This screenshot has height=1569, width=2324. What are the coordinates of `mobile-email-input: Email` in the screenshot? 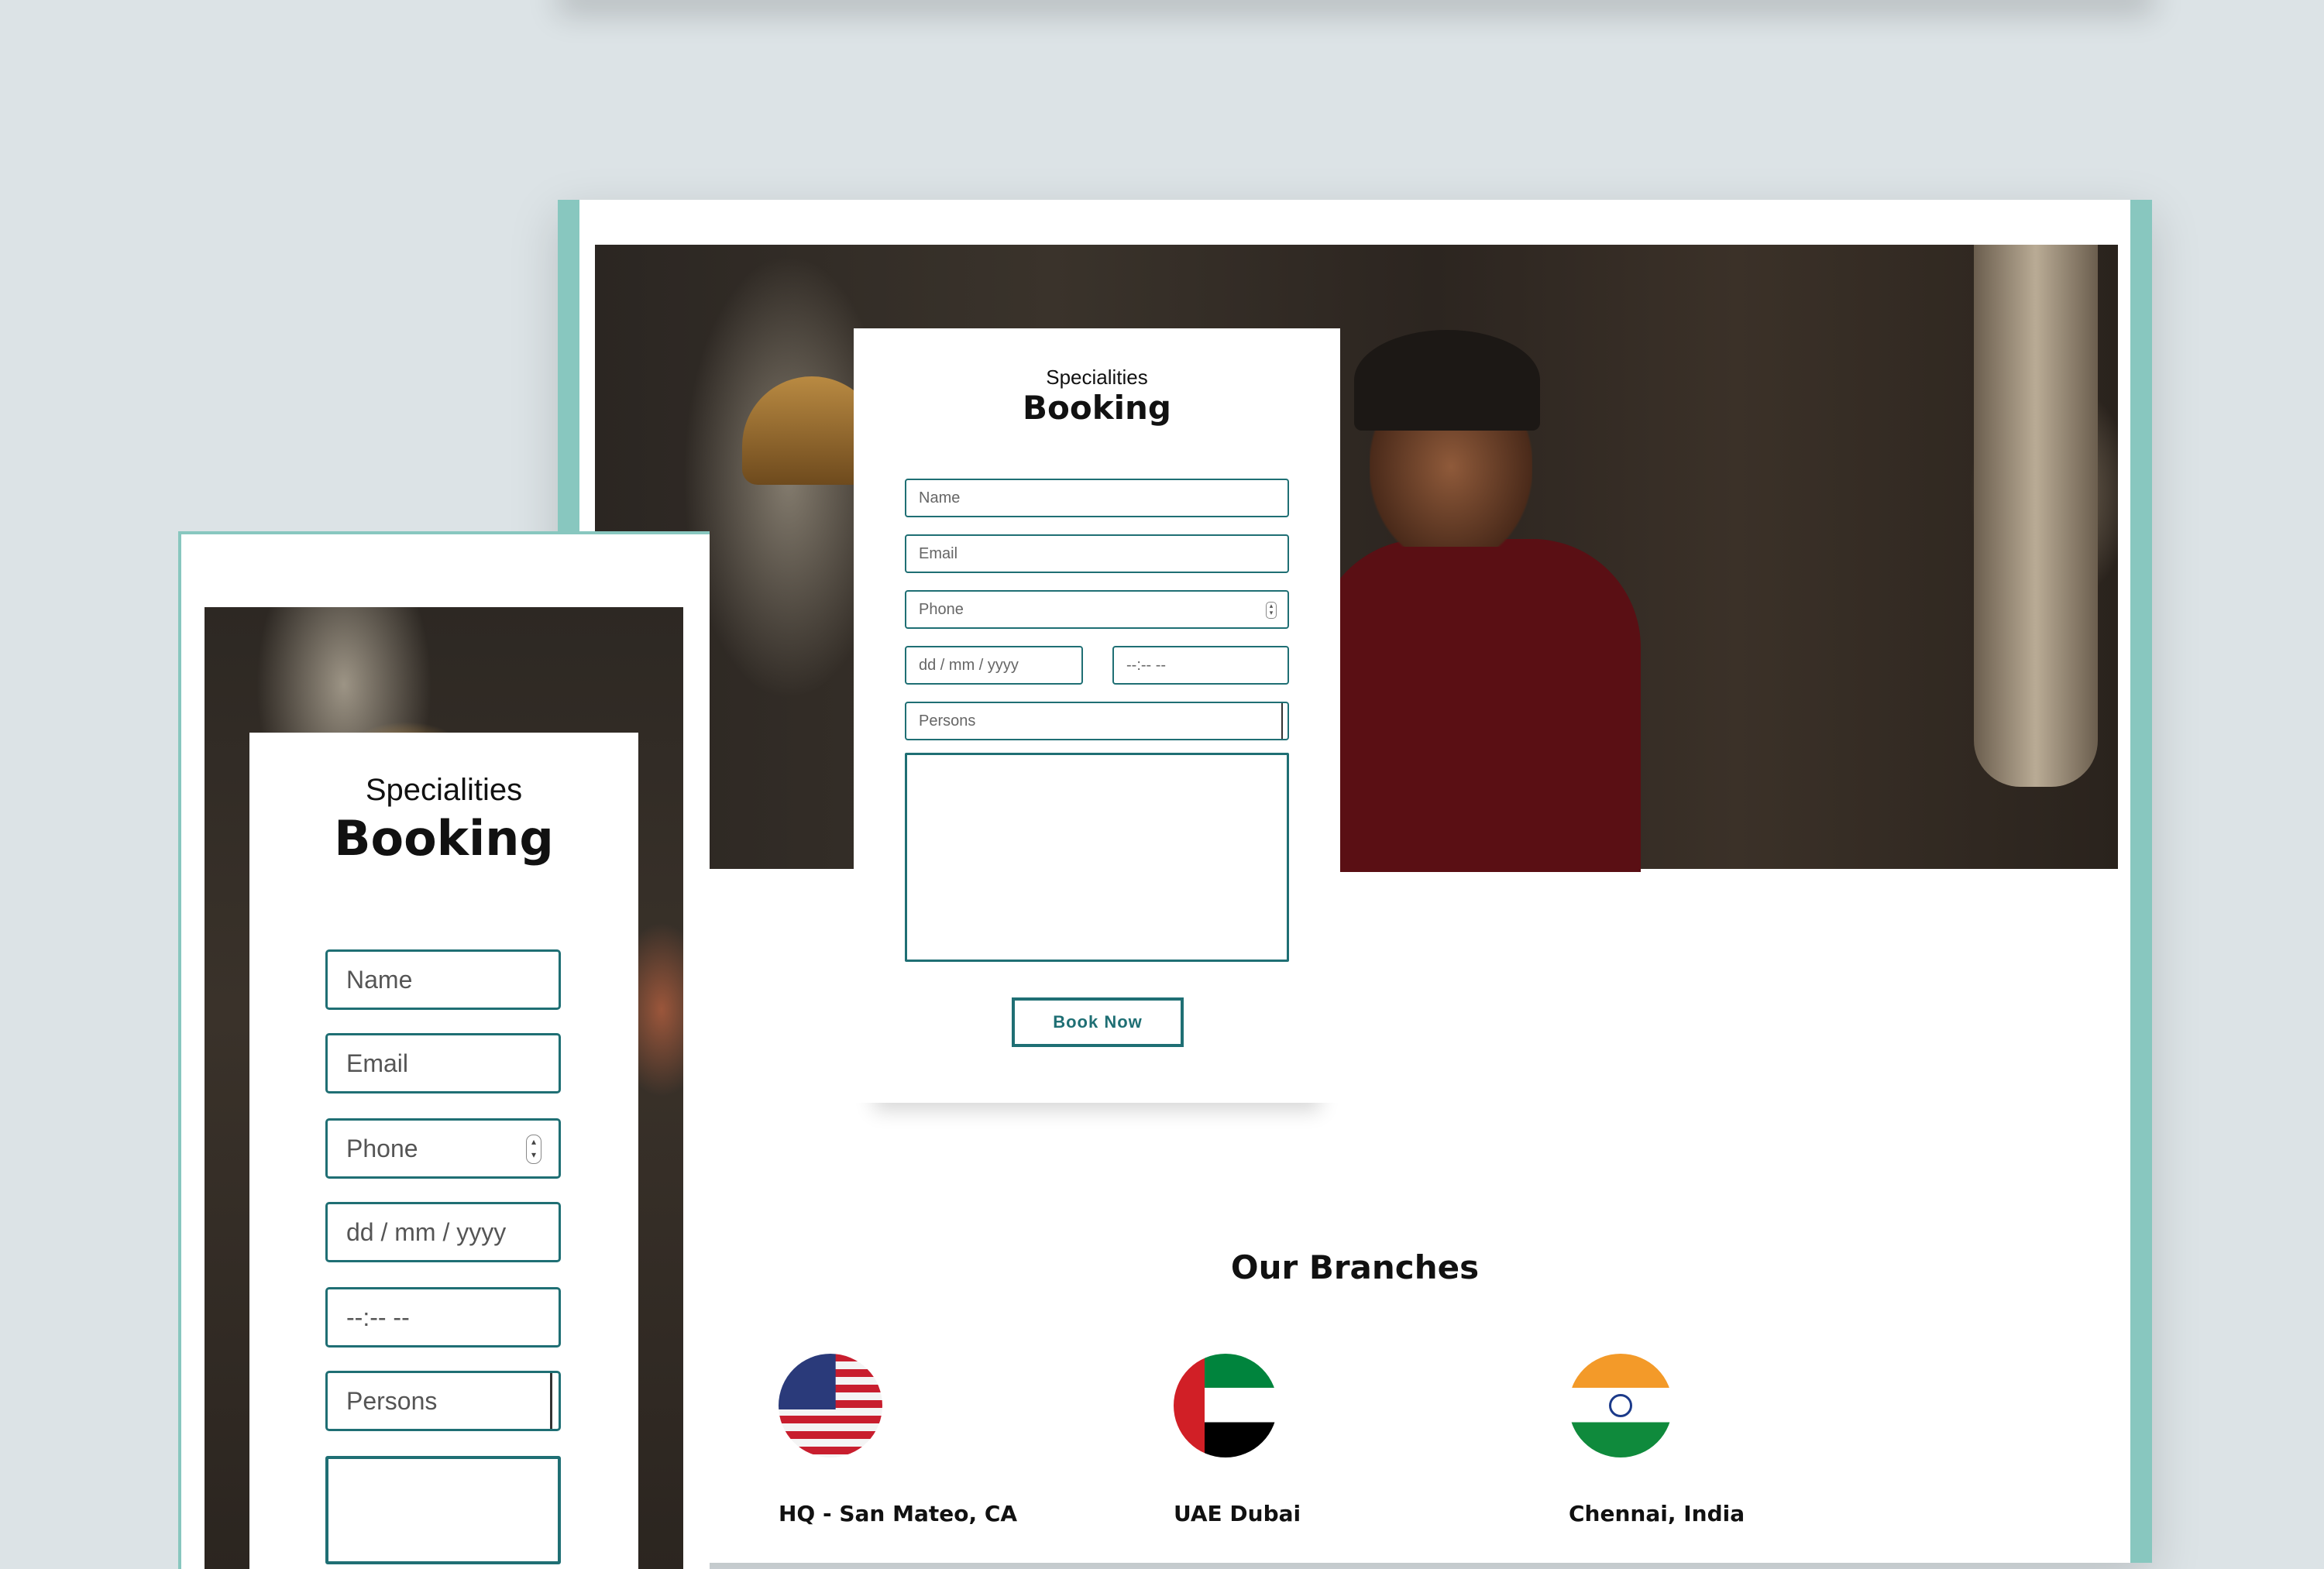 It's located at (443, 1063).